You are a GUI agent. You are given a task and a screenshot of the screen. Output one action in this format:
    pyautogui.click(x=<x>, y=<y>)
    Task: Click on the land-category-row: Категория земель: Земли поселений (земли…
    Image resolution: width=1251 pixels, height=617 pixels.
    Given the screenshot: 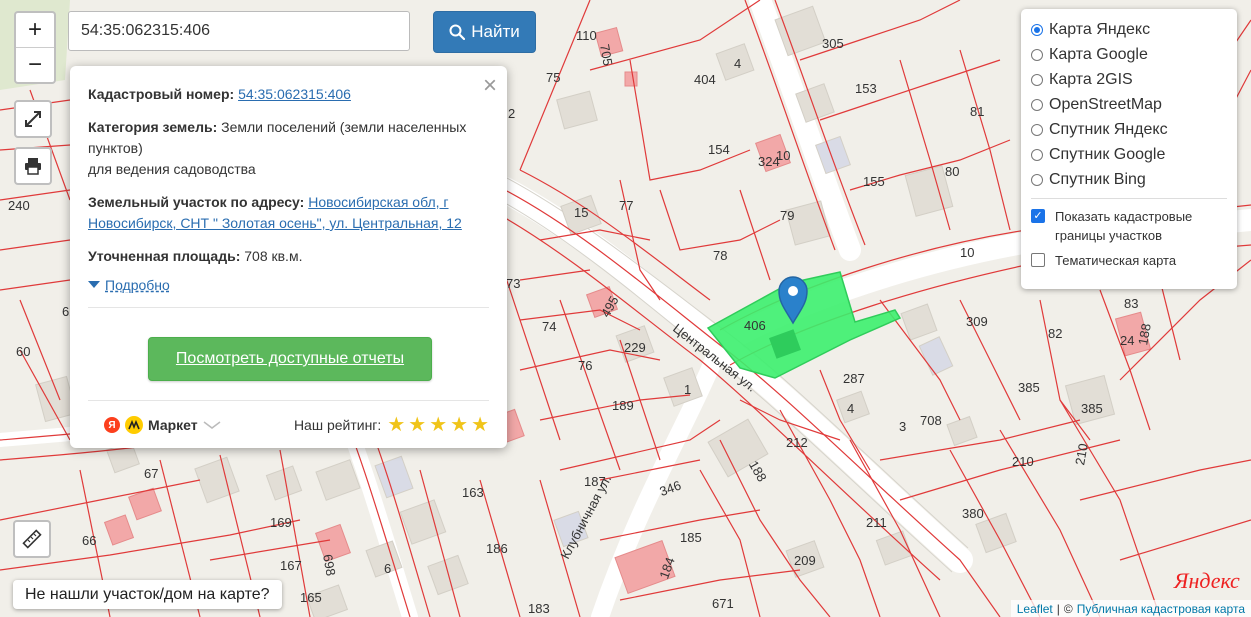 What is the action you would take?
    pyautogui.click(x=288, y=148)
    